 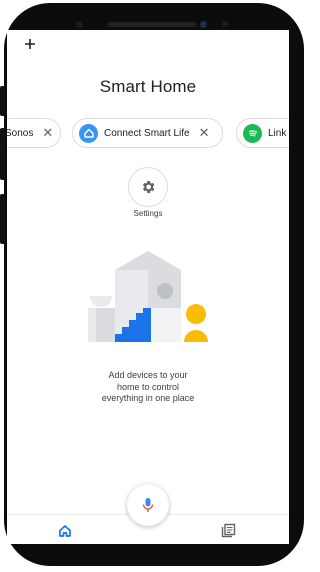 I want to click on home-icon, so click(x=65, y=531).